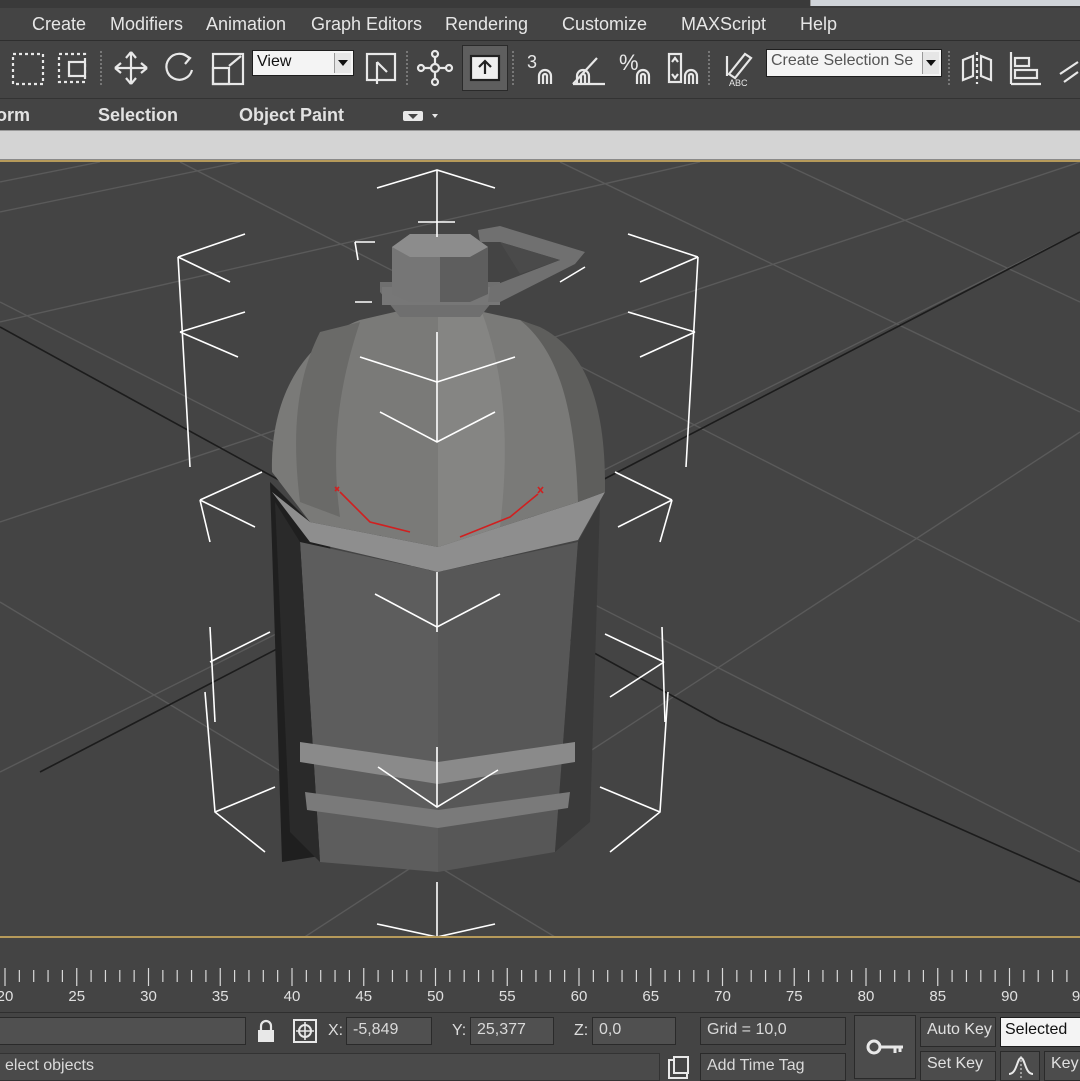 This screenshot has height=1081, width=1080. Describe the element at coordinates (507, 996) in the screenshot. I see `ruler-tick-label: 55` at that location.